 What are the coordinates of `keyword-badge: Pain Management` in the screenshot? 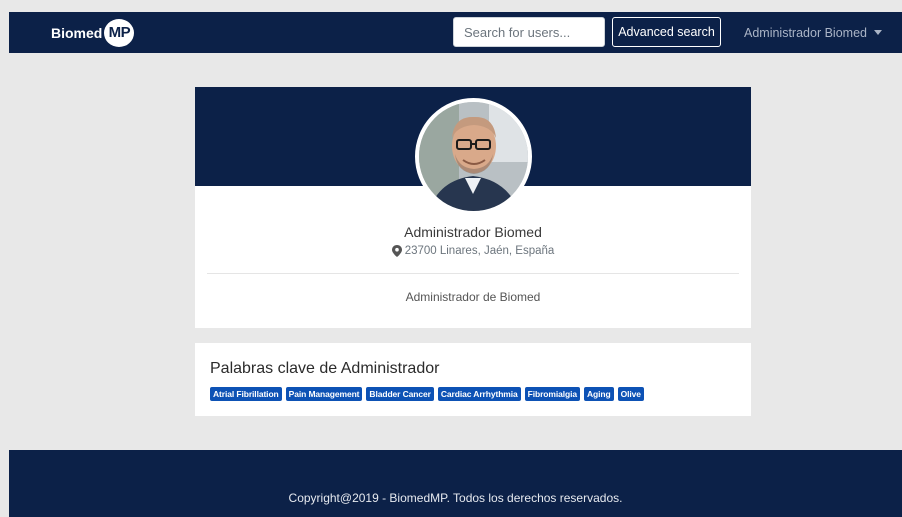 It's located at (324, 394).